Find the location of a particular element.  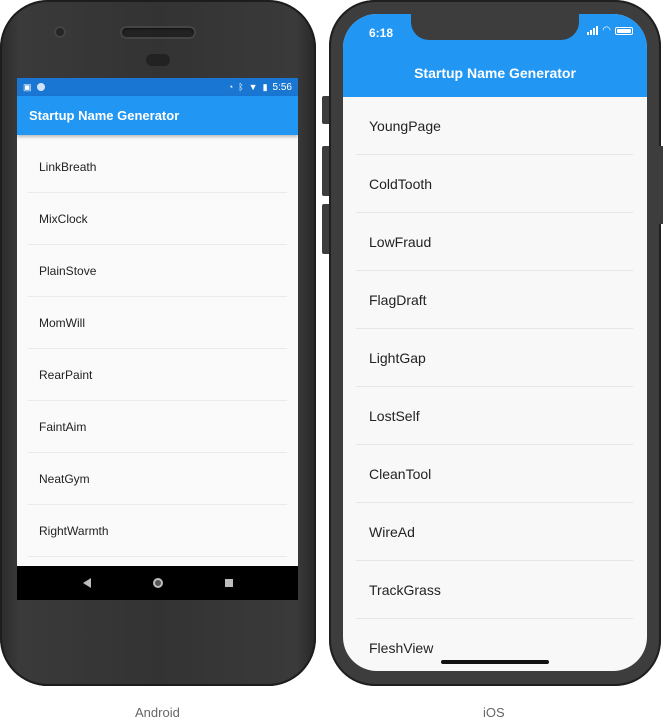

notification-dot-icon is located at coordinates (40, 87).